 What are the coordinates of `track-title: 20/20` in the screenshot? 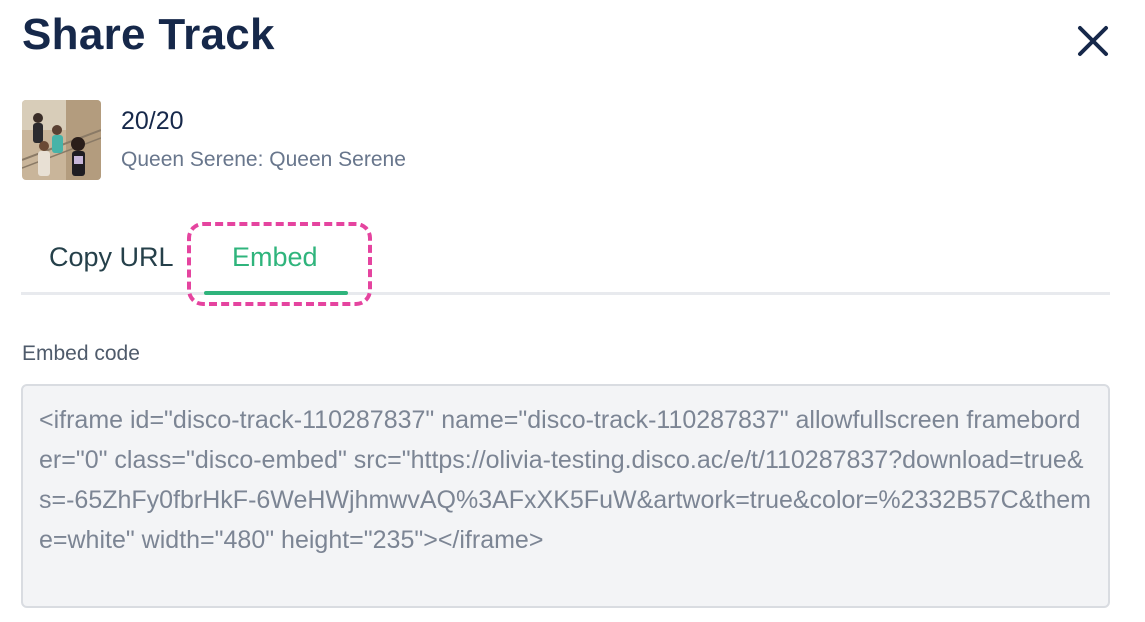 It's located at (152, 120).